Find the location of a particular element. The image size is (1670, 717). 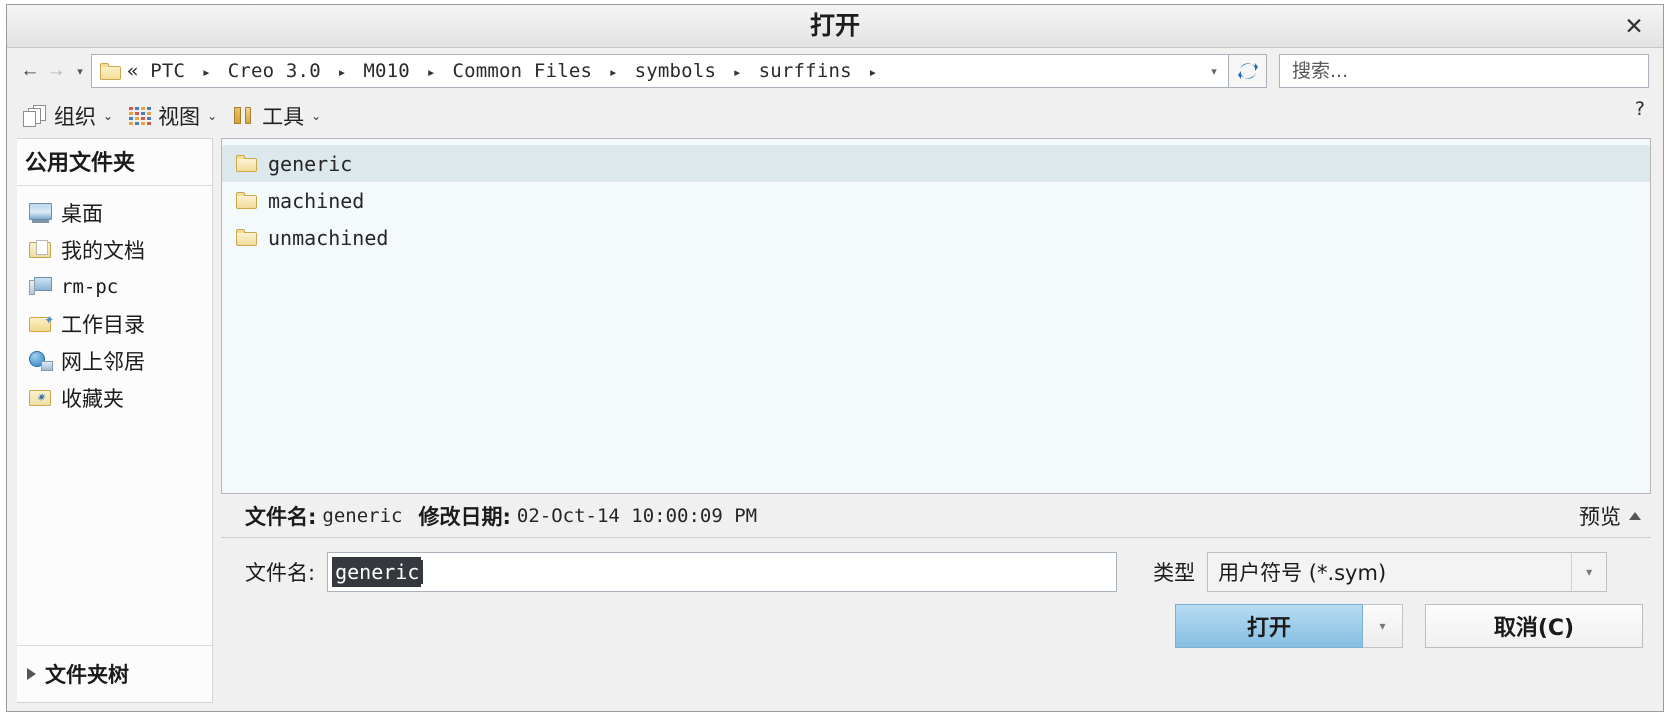

breadcrumb-item: M010 is located at coordinates (386, 71).